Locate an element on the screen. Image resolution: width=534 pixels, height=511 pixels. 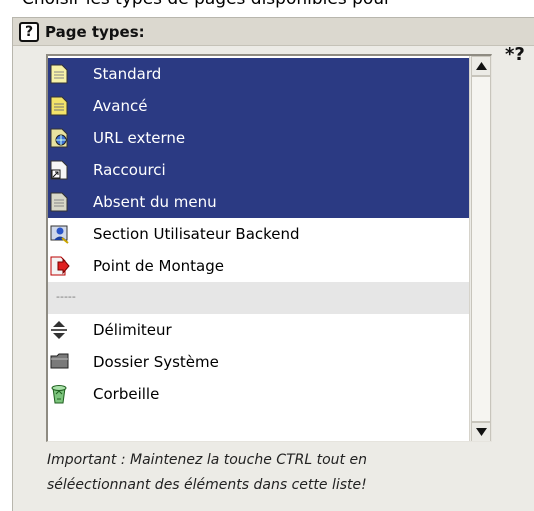
listbox-option: Standard is located at coordinates (258, 74).